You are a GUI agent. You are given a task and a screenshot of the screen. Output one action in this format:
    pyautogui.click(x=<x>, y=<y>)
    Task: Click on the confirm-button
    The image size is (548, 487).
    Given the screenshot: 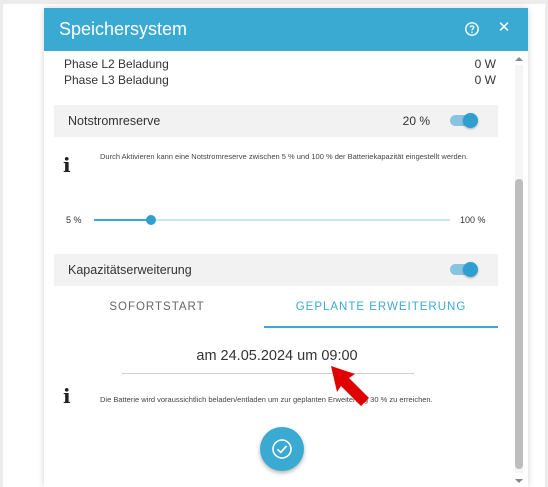 What is the action you would take?
    pyautogui.click(x=282, y=449)
    